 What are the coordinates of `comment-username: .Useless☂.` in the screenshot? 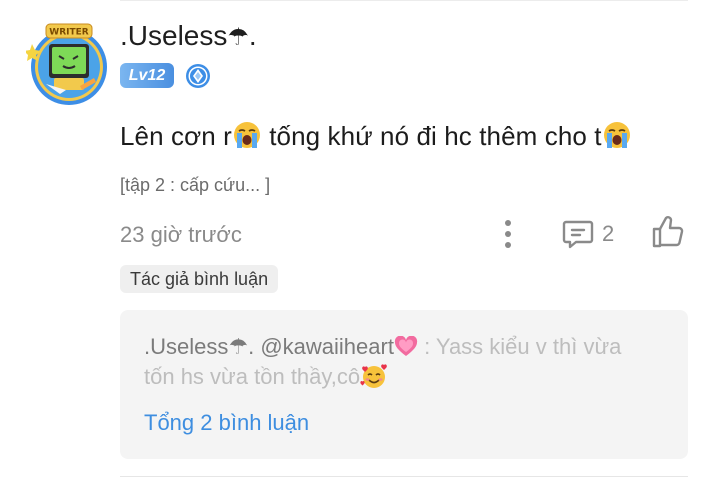 It's located at (188, 36).